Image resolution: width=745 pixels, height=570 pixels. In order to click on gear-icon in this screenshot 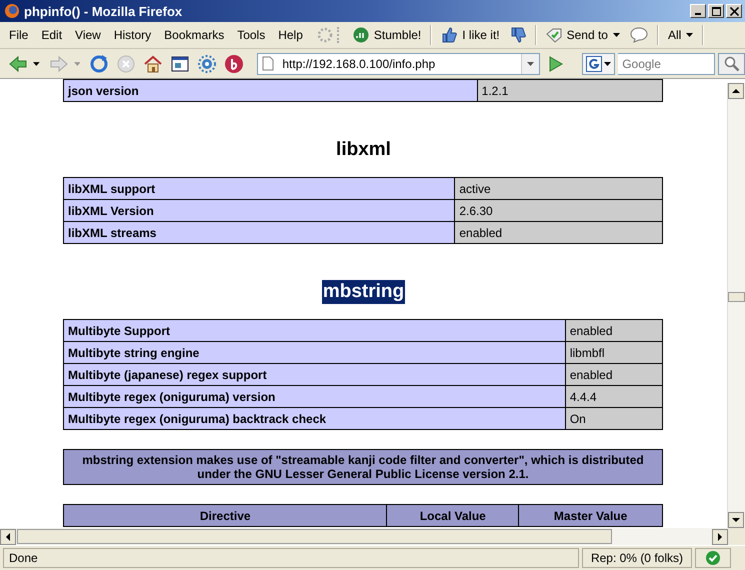, I will do `click(207, 64)`.